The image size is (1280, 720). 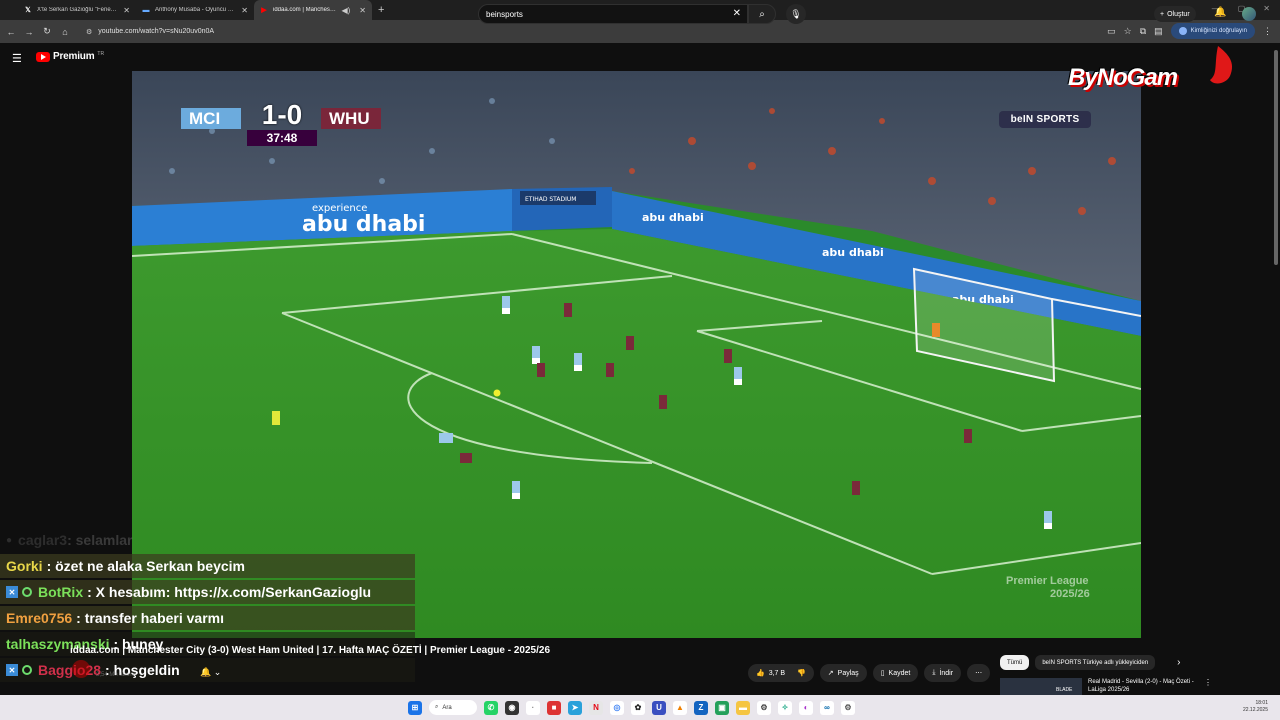 I want to click on voice-search-button: 🎙, so click(x=796, y=14).